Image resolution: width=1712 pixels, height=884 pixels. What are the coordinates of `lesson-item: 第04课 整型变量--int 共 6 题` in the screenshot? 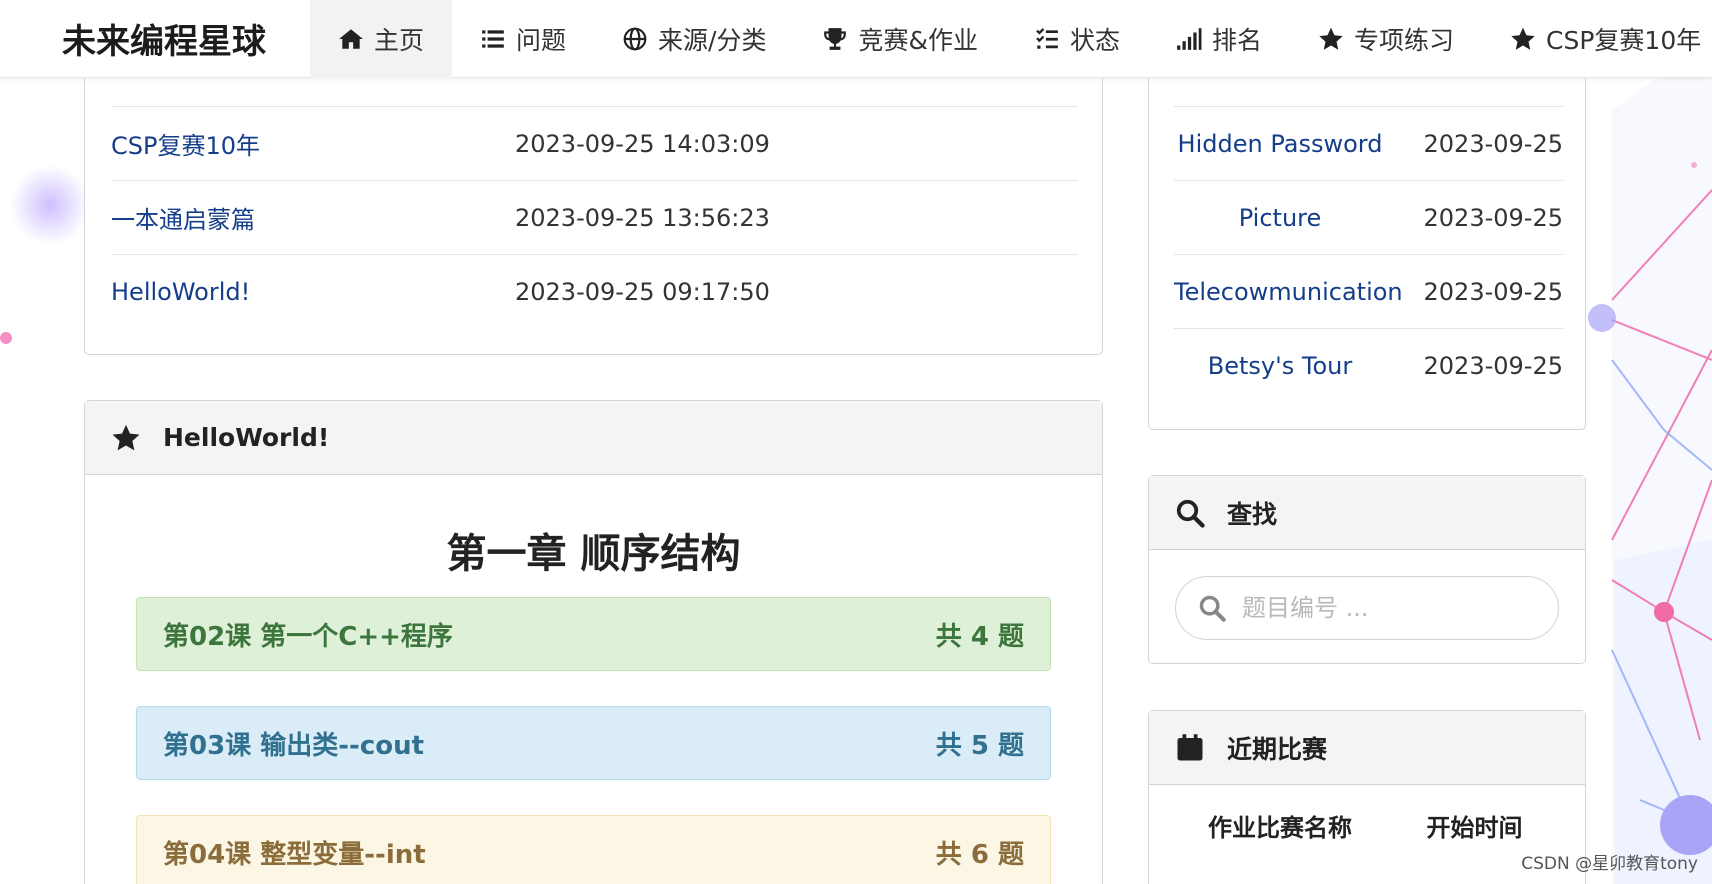 It's located at (593, 849).